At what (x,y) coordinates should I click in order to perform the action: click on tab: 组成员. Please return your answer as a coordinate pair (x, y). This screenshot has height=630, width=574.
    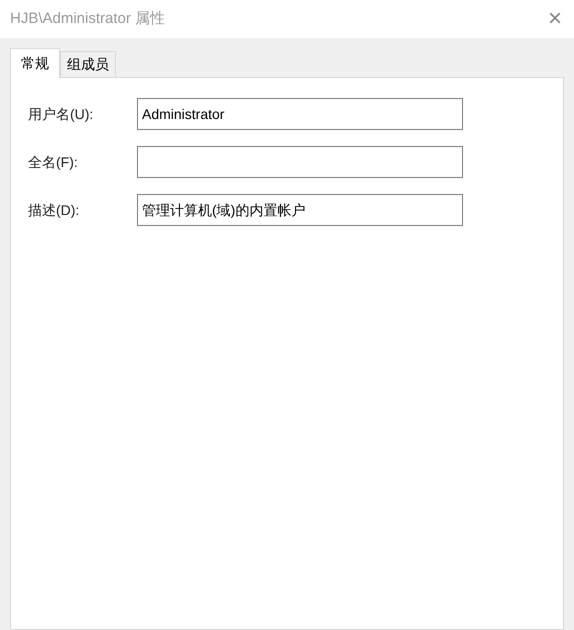
    Looking at the image, I should click on (88, 64).